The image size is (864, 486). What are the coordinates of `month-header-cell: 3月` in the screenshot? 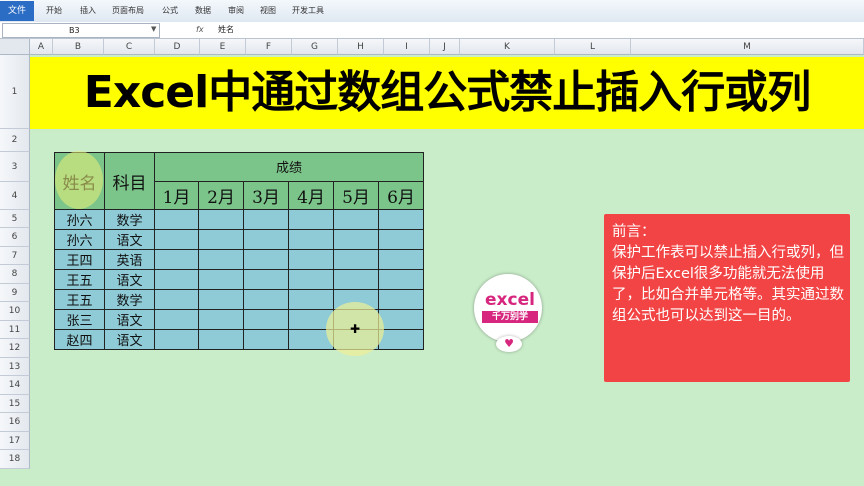 It's located at (266, 195).